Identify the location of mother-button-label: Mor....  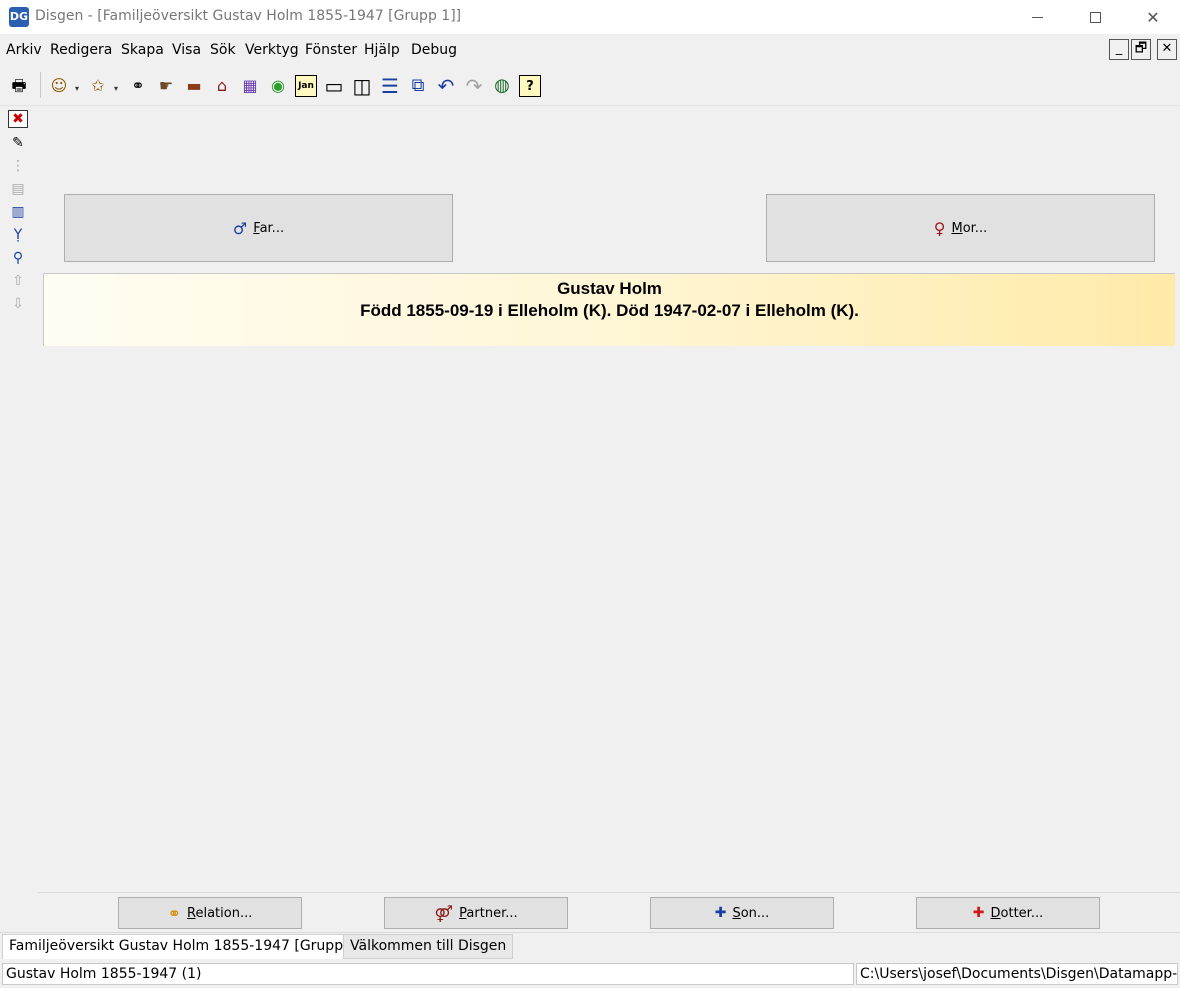
(969, 228).